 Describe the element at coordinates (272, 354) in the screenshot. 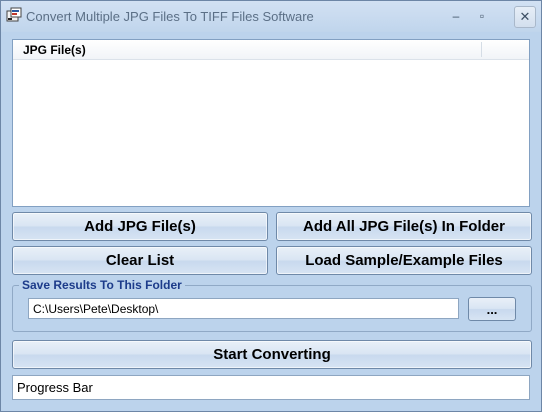

I see `start-converting-button: Start Converting` at that location.